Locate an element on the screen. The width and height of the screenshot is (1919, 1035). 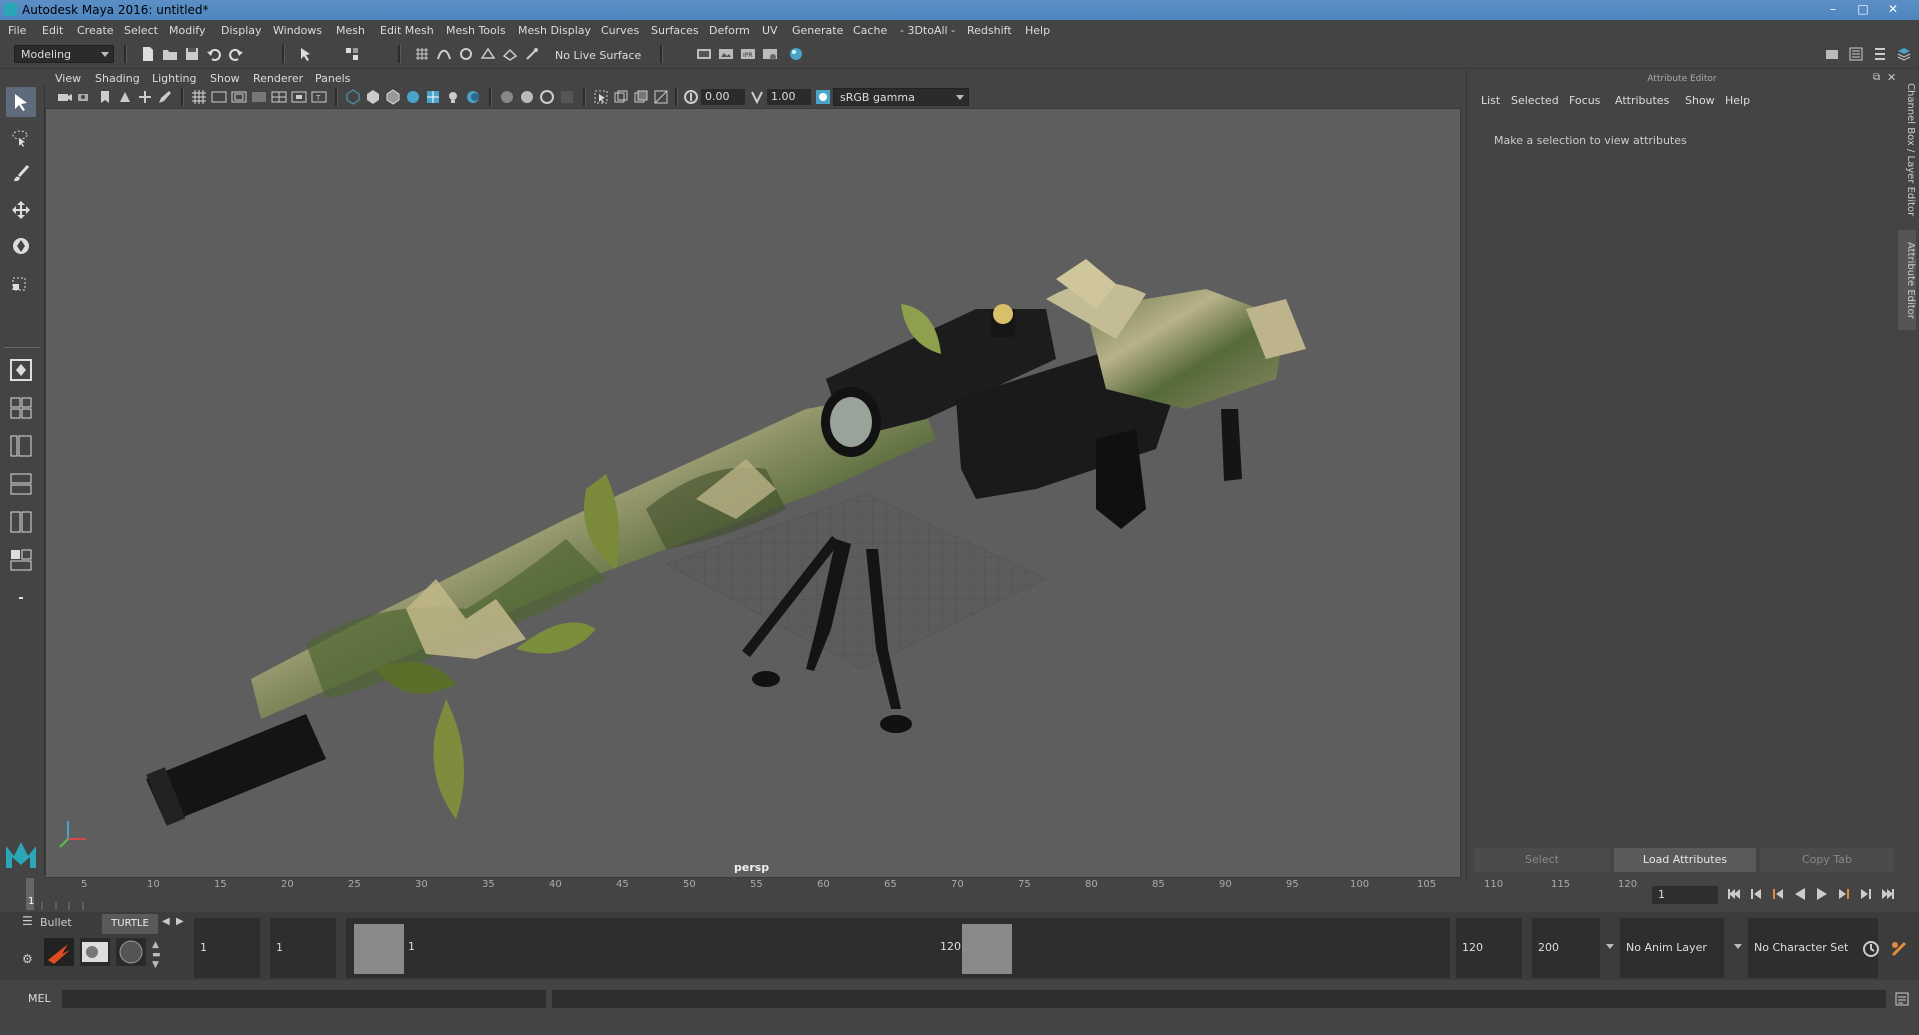
select-tool-button is located at coordinates (21, 102).